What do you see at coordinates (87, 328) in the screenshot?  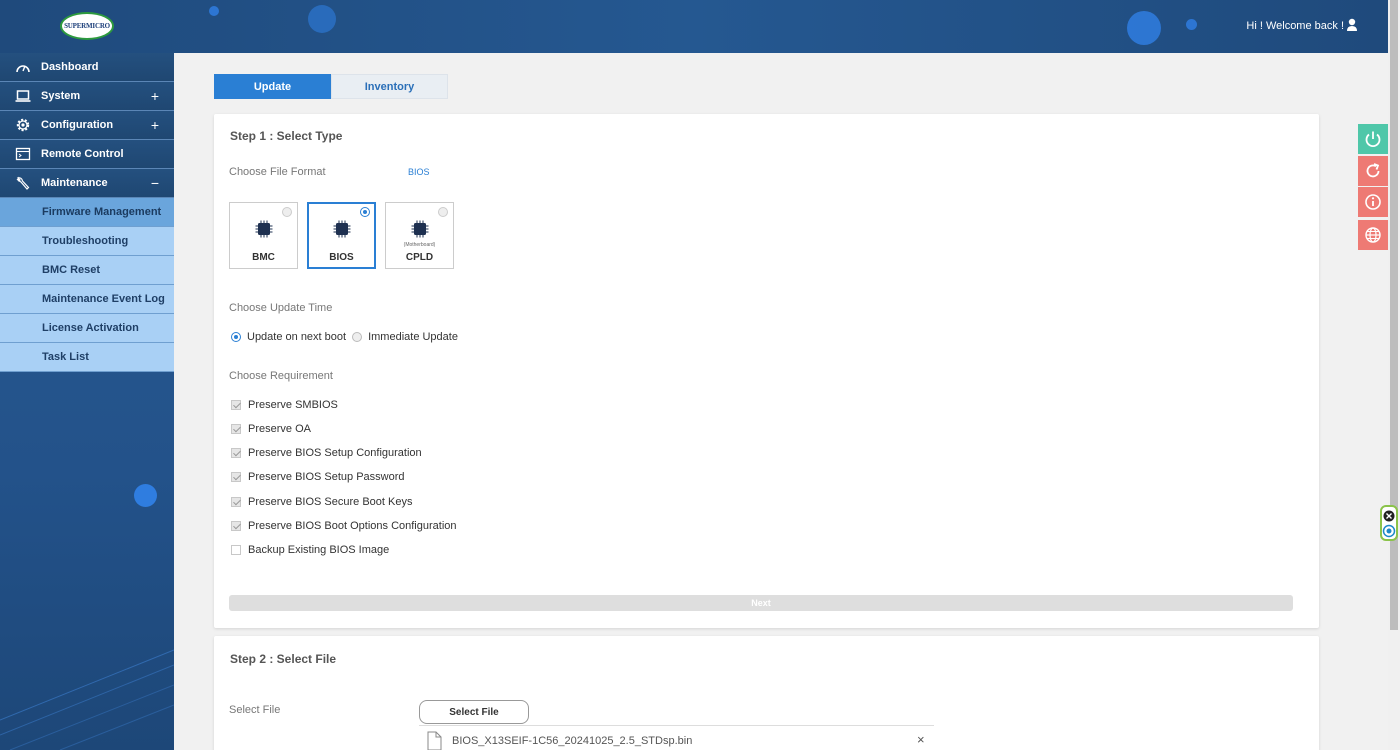 I see `sidebar-subitem-license-activation: License Activation` at bounding box center [87, 328].